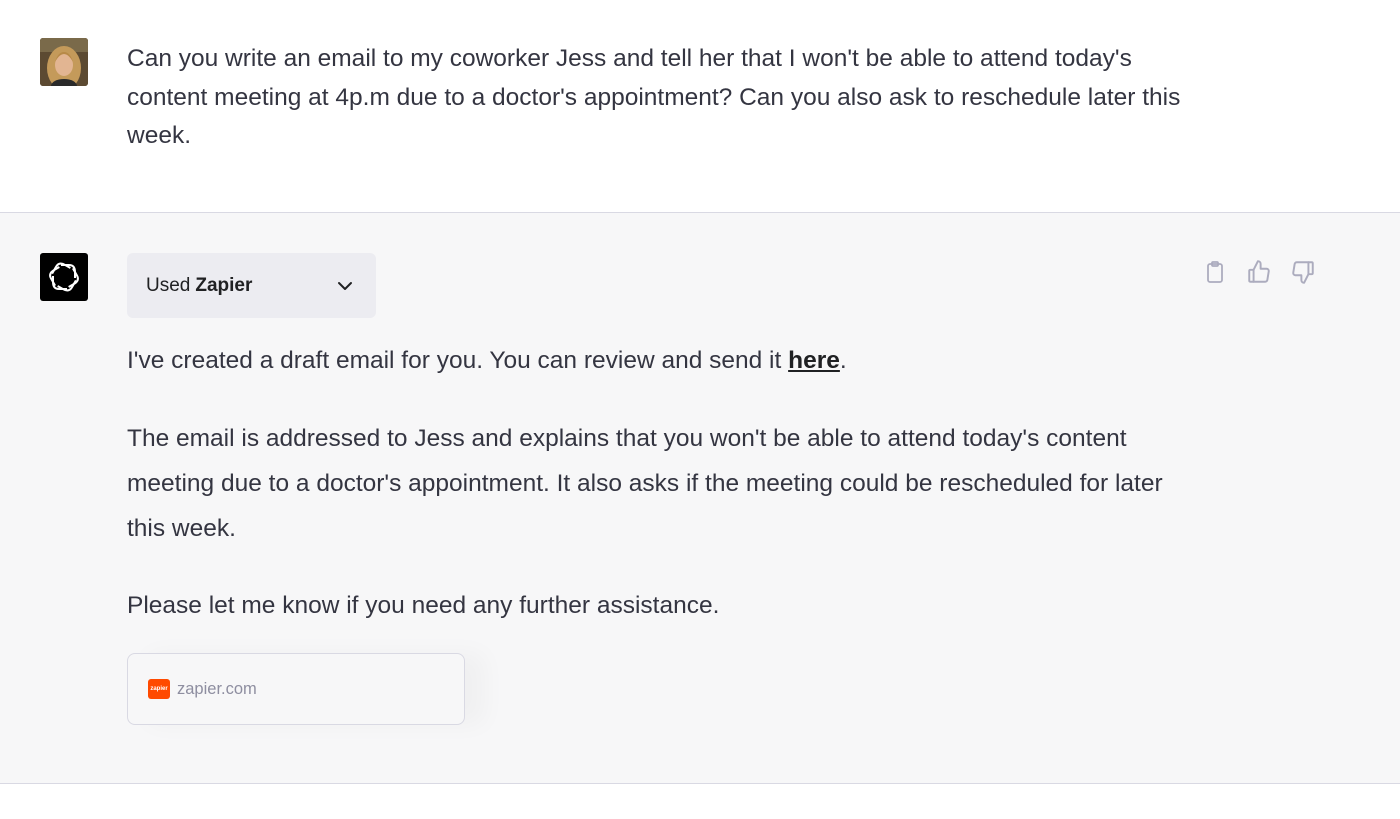 This screenshot has height=819, width=1400. I want to click on zapier-favicon-icon: zapier, so click(159, 689).